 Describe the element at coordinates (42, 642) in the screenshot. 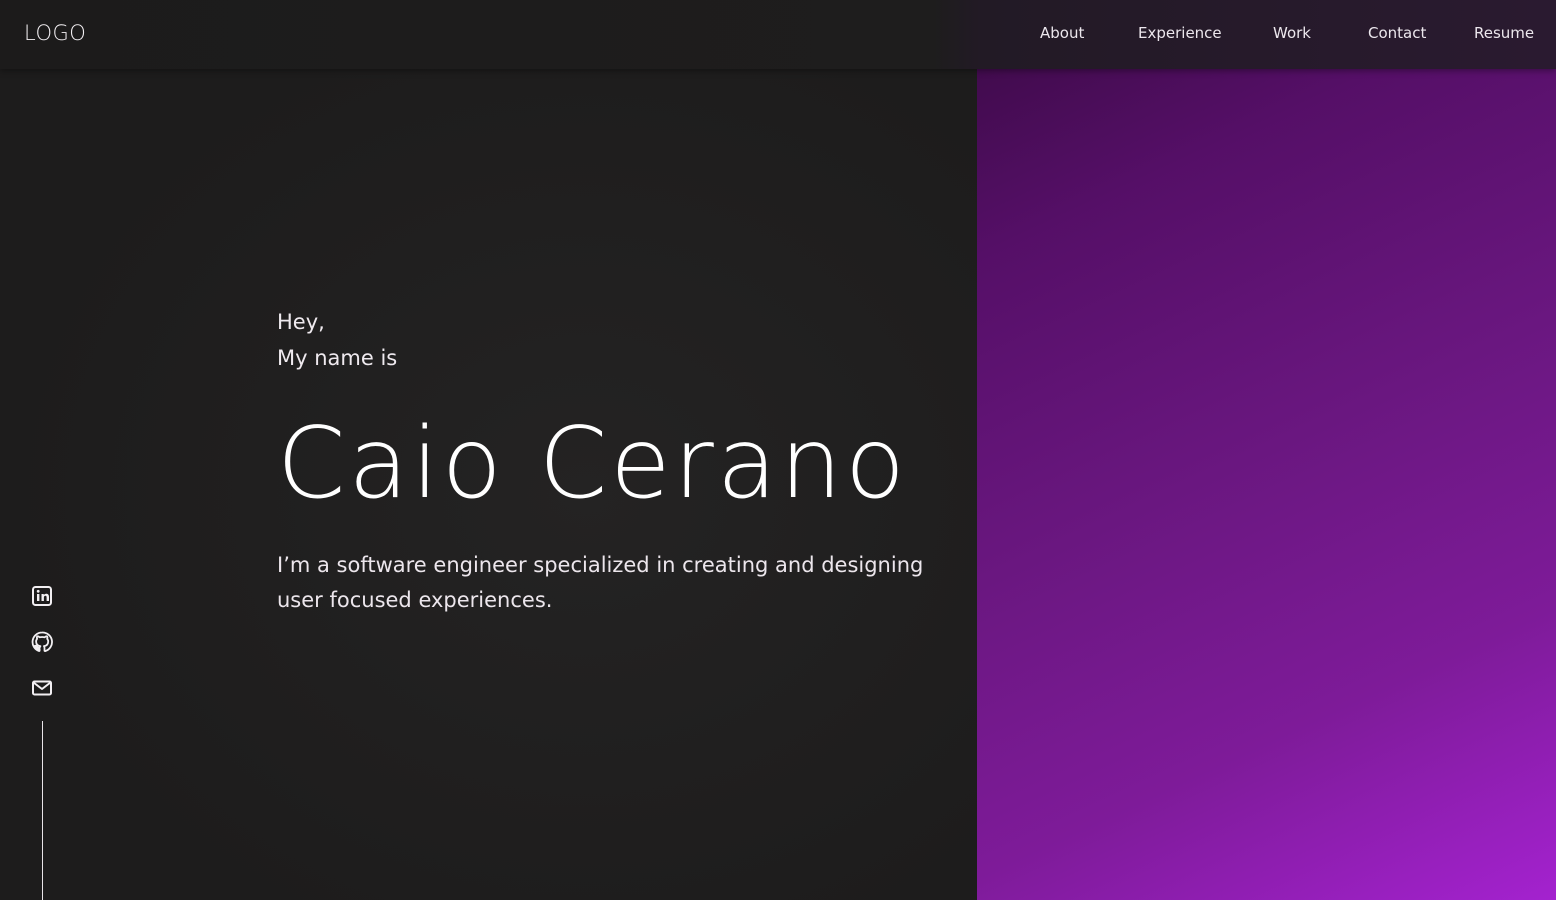

I see `github-icon` at that location.